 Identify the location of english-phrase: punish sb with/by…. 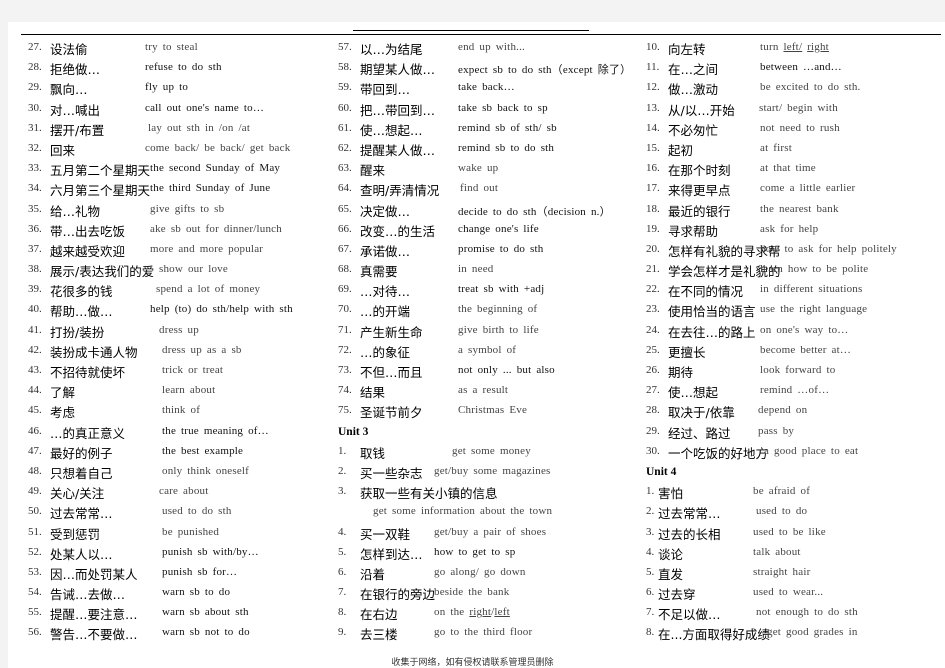
(210, 551).